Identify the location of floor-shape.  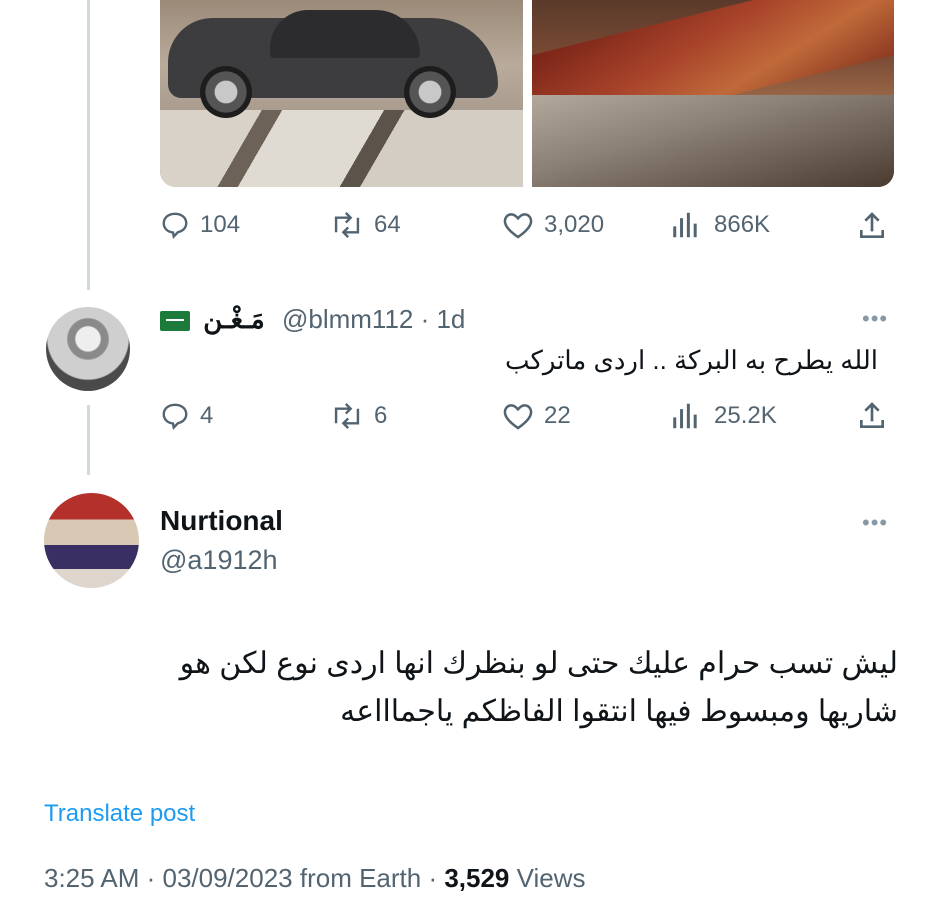
(341, 148).